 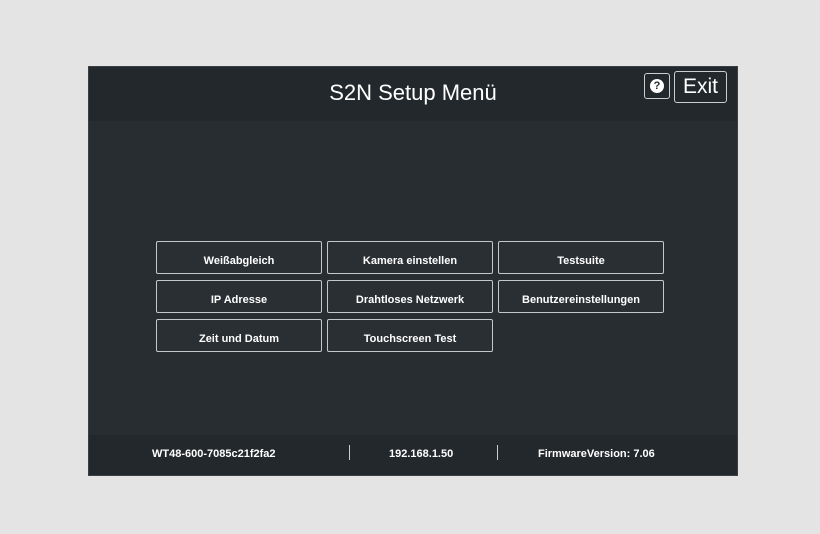 I want to click on ip-address-button: IP Adresse, so click(x=239, y=296).